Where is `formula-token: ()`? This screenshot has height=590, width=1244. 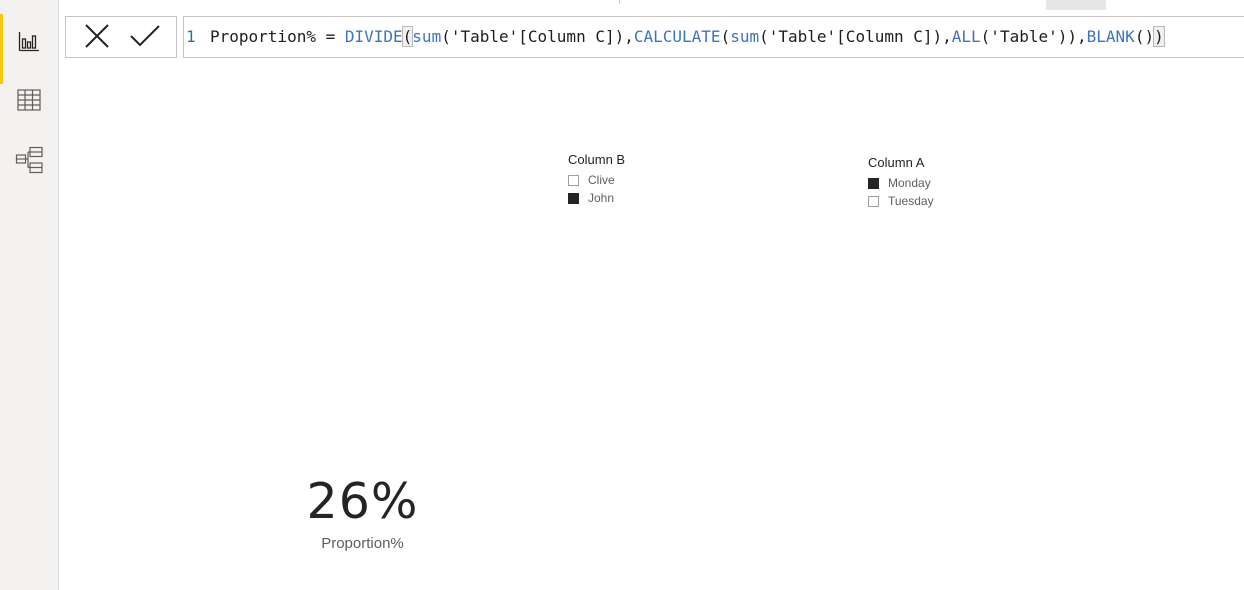 formula-token: () is located at coordinates (1144, 36).